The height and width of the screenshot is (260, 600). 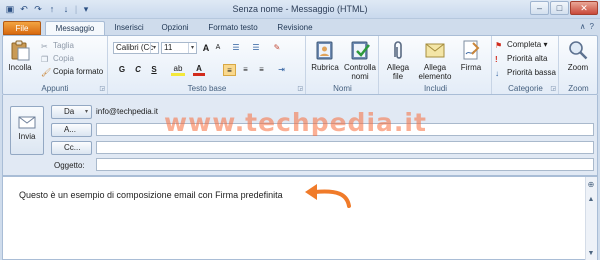 What do you see at coordinates (578, 50) in the screenshot?
I see `magnifier-icon` at bounding box center [578, 50].